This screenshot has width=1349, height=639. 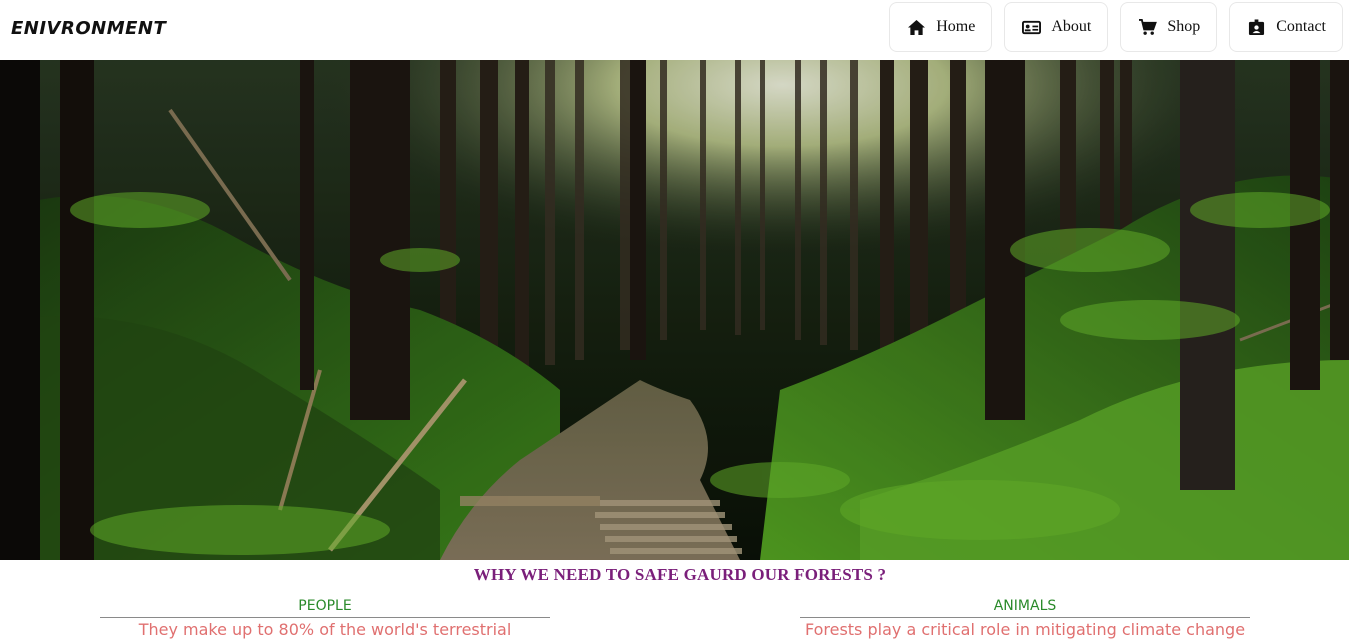 What do you see at coordinates (1025, 608) in the screenshot?
I see `animals-title: ANIMALS` at bounding box center [1025, 608].